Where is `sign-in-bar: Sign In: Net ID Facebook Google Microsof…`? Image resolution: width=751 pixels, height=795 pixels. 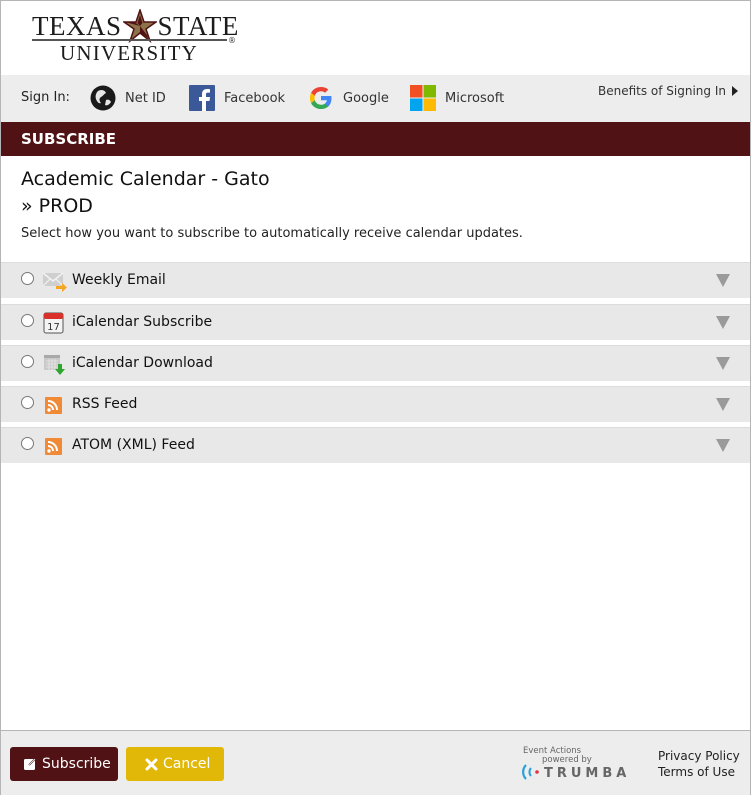 sign-in-bar: Sign In: Net ID Facebook Google Microsof… is located at coordinates (375, 98).